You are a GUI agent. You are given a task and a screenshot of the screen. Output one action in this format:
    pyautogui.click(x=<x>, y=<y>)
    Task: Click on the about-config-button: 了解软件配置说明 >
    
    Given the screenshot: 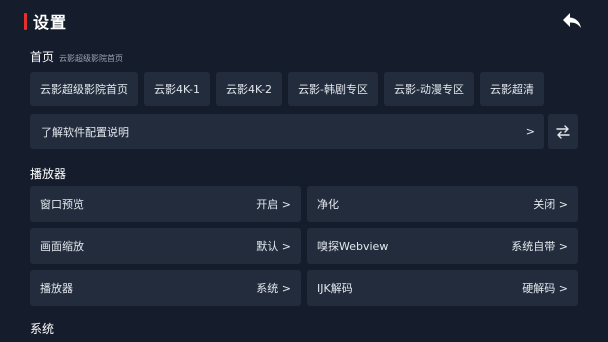 What is the action you would take?
    pyautogui.click(x=287, y=131)
    